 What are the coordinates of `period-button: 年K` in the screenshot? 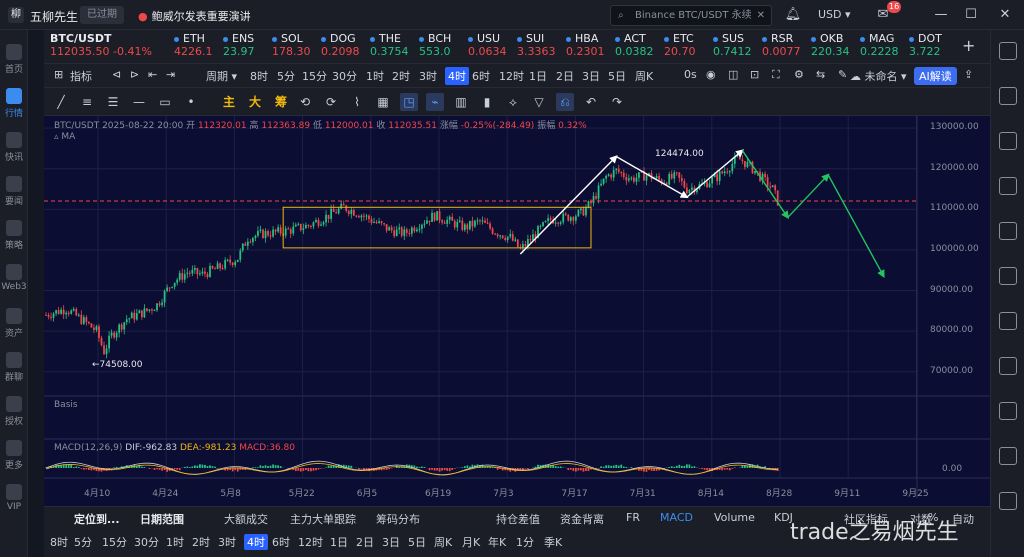 It's located at (497, 542).